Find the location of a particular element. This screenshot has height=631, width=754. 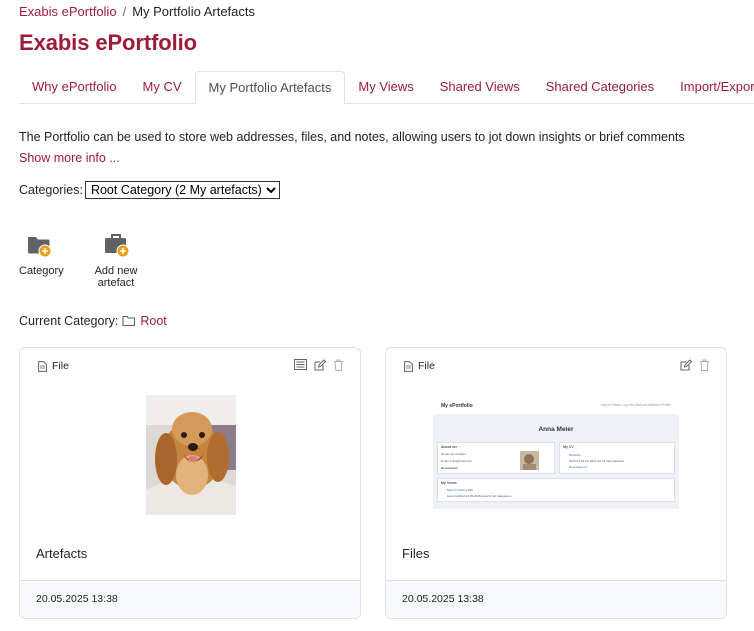

tab-my-cv: My CV is located at coordinates (162, 87).